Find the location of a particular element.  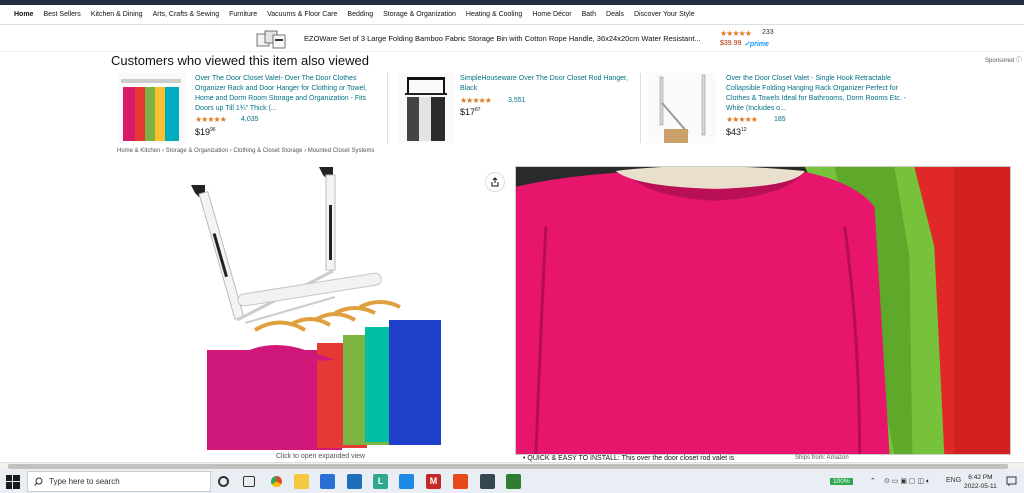

related-product-rating-count: 4,035 is located at coordinates (250, 119).